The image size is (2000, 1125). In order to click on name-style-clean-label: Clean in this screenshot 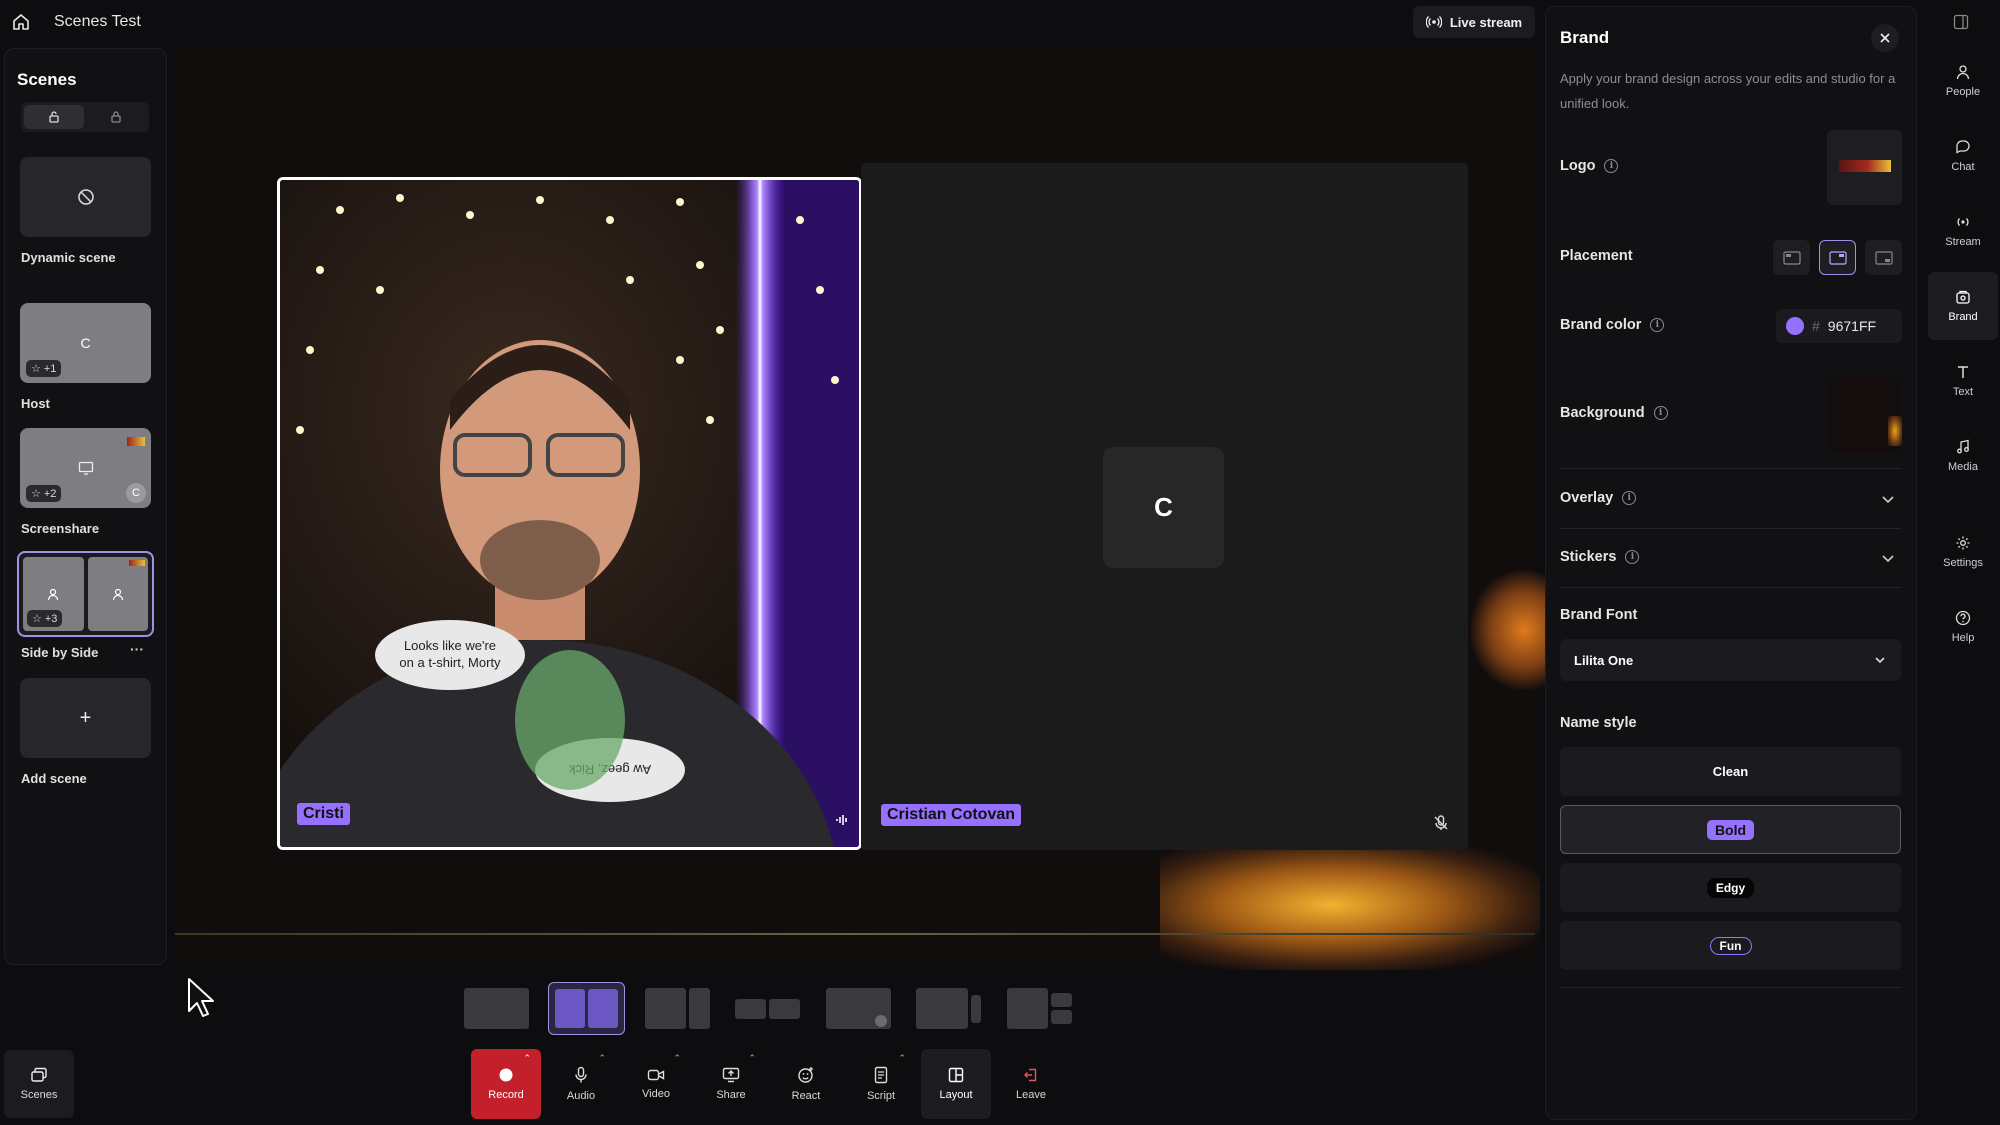, I will do `click(1730, 771)`.